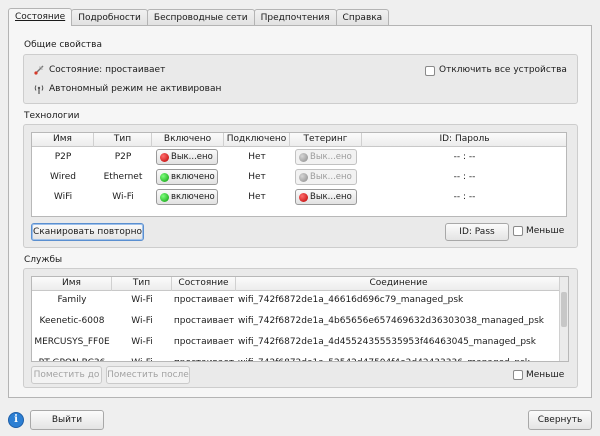 The height and width of the screenshot is (436, 600). What do you see at coordinates (39, 89) in the screenshot?
I see `antenna-icon` at bounding box center [39, 89].